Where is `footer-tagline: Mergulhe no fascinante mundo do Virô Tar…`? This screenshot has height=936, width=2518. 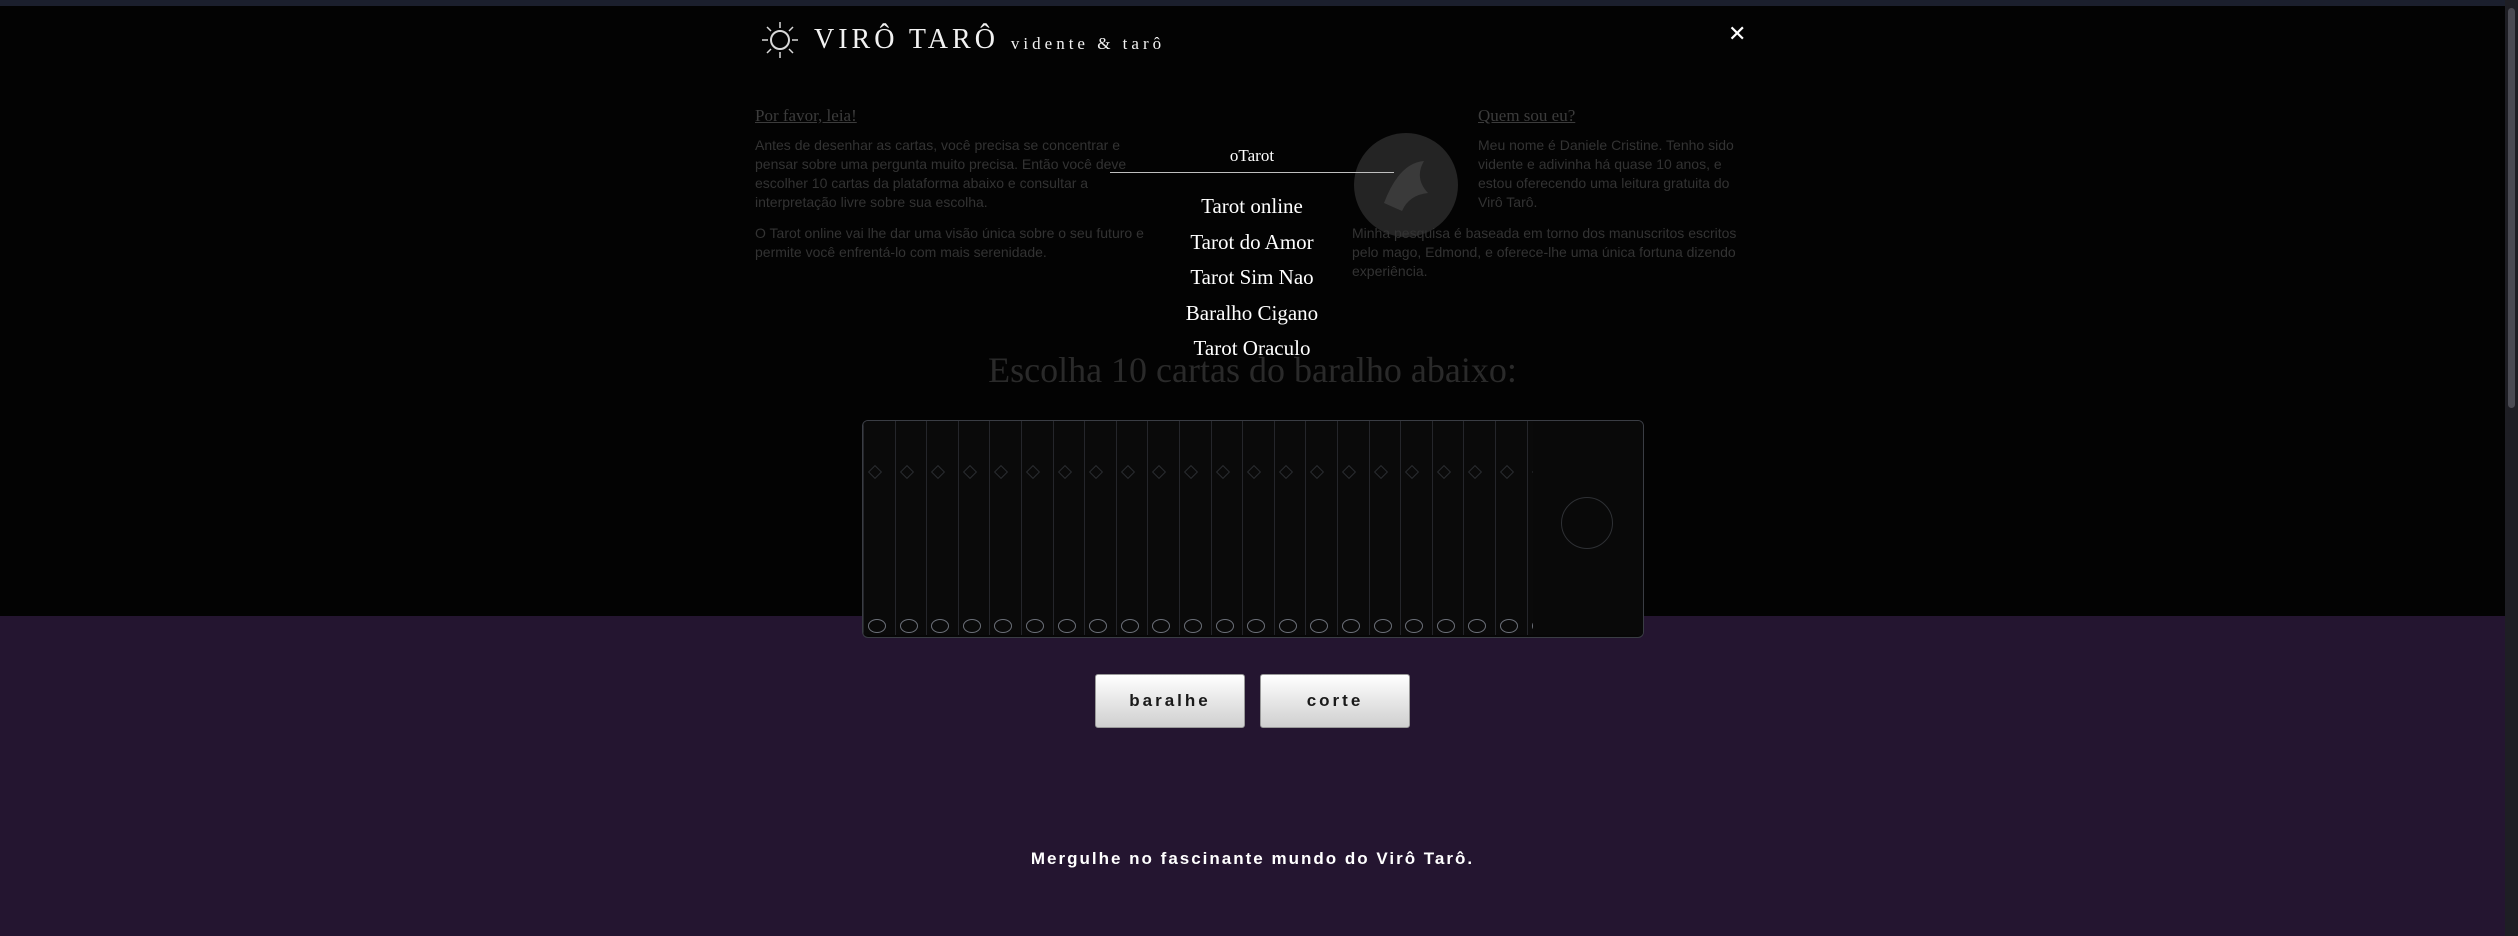
footer-tagline: Mergulhe no fascinante mundo do Virô Tar… is located at coordinates (1252, 858).